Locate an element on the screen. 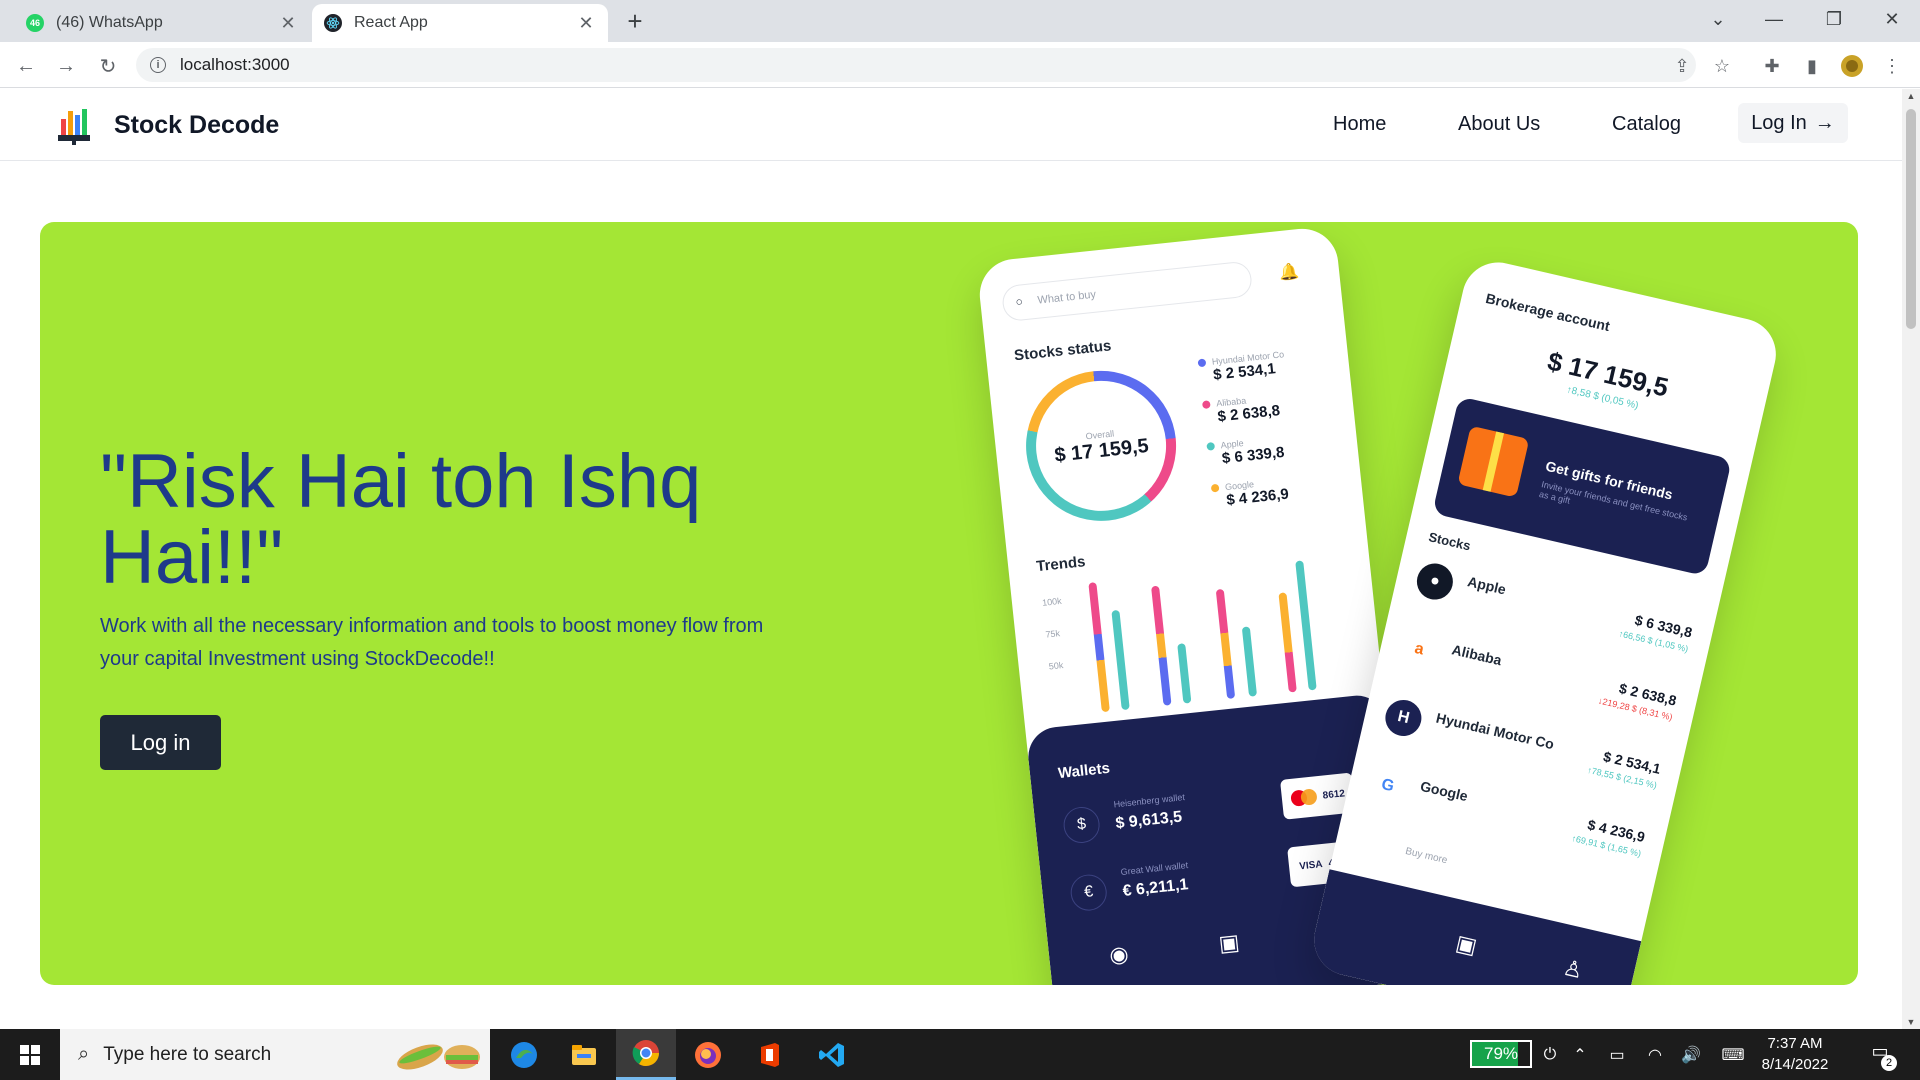 The image size is (1920, 1080). notification-center-icon: ▭ 2 is located at coordinates (1881, 1056).